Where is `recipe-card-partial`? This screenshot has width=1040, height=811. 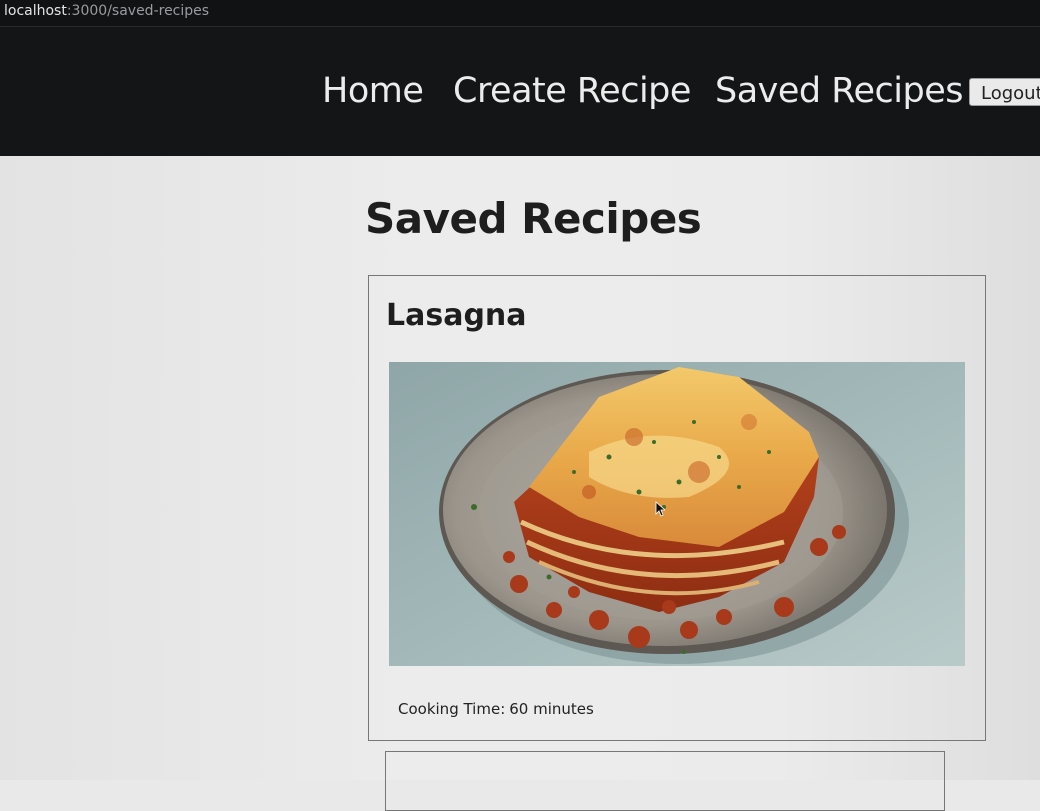 recipe-card-partial is located at coordinates (665, 781).